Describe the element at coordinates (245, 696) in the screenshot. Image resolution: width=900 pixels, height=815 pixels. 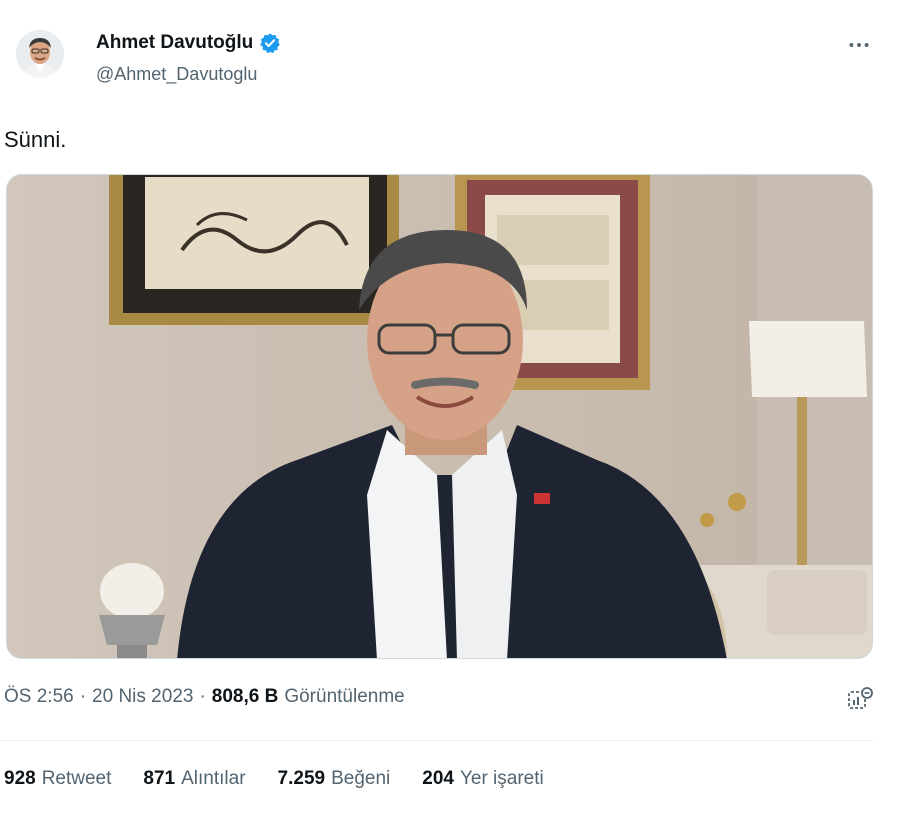
I see `views-count: 808,6 B` at that location.